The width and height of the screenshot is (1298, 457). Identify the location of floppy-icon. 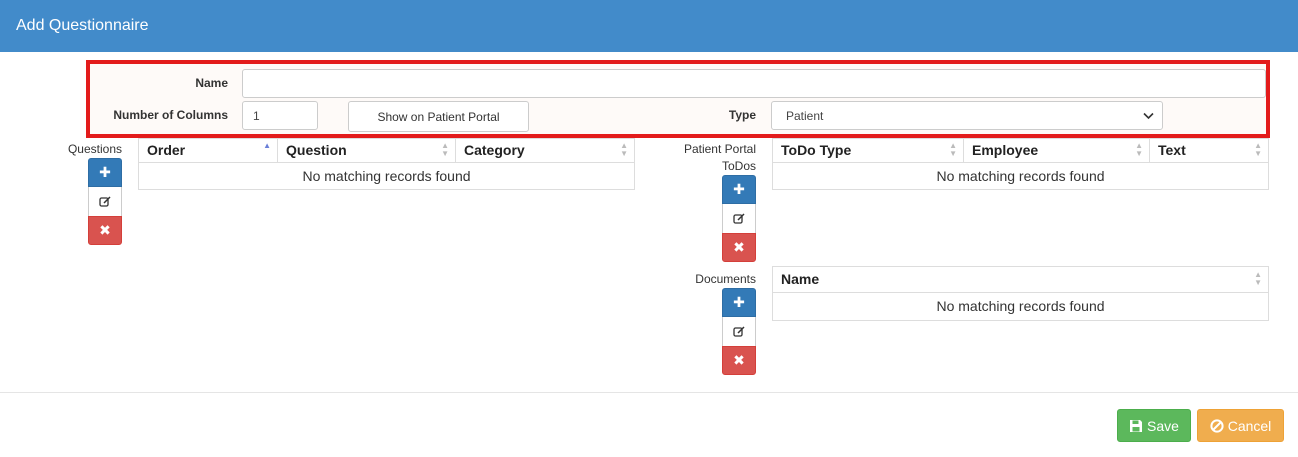
(1136, 426).